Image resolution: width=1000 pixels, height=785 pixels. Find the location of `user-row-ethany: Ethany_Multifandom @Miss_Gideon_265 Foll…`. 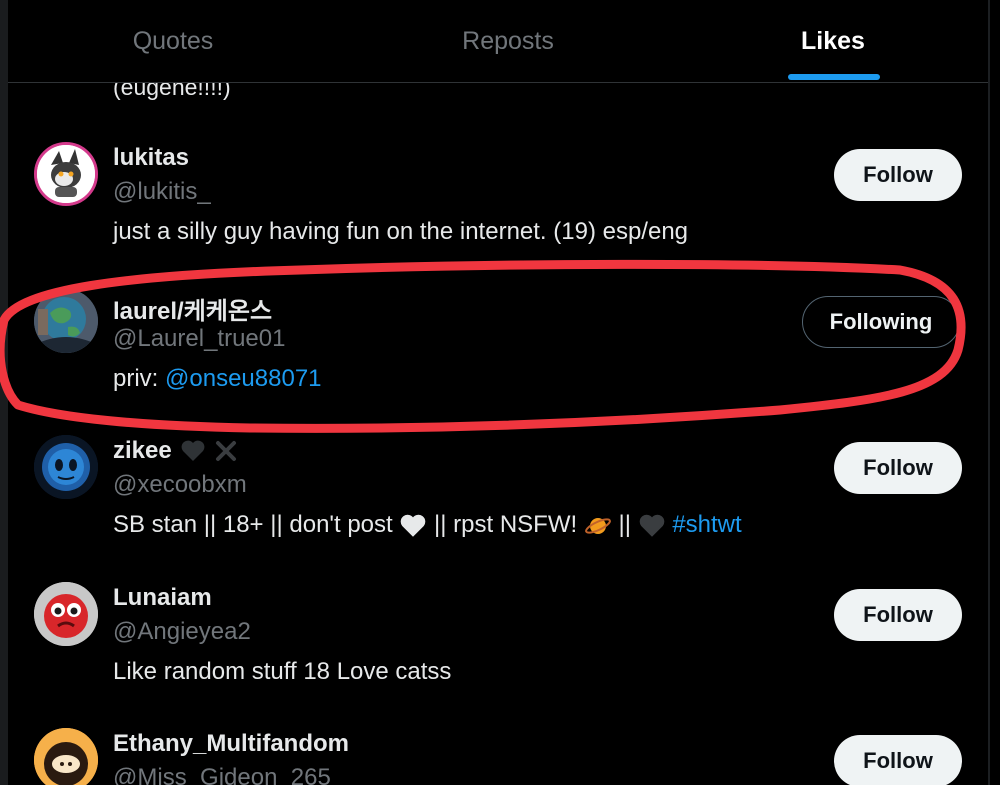

user-row-ethany: Ethany_Multifandom @Miss_Gideon_265 Foll… is located at coordinates (498, 750).